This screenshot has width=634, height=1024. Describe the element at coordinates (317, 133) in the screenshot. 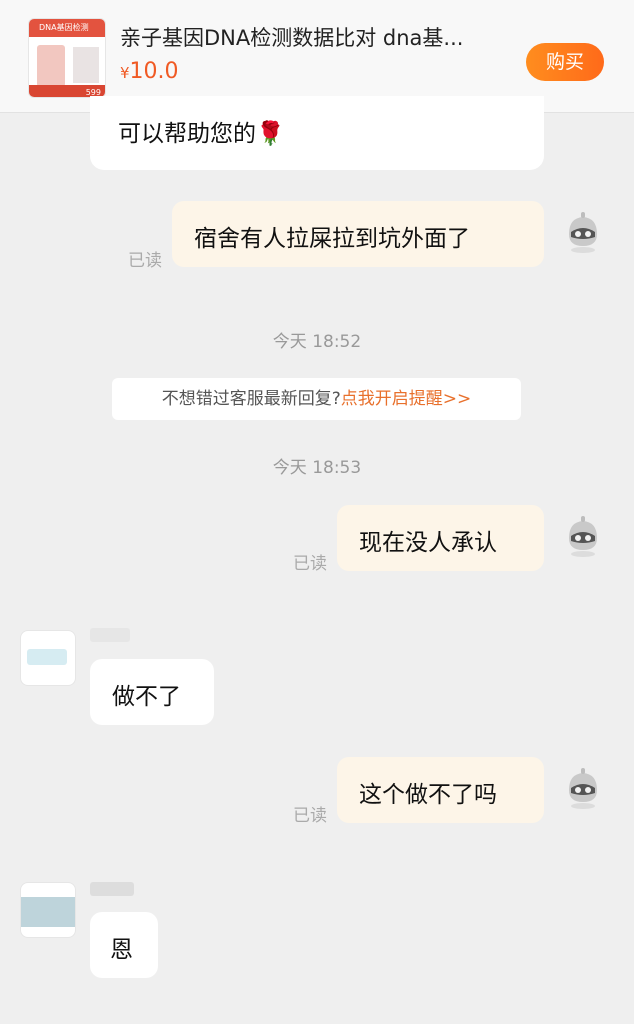

I see `message-bubble-received: 可以帮助您的🌹` at that location.